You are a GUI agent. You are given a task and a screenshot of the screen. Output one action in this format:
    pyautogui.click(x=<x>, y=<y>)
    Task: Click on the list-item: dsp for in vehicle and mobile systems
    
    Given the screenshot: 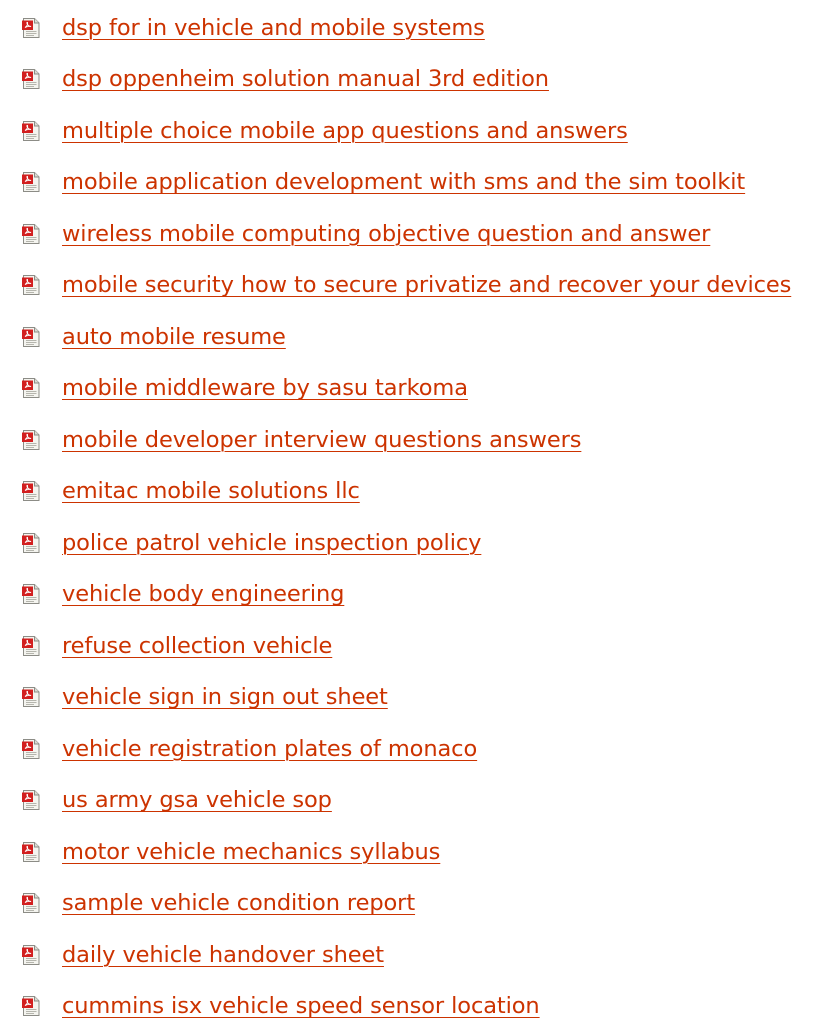 What is the action you would take?
    pyautogui.click(x=415, y=28)
    